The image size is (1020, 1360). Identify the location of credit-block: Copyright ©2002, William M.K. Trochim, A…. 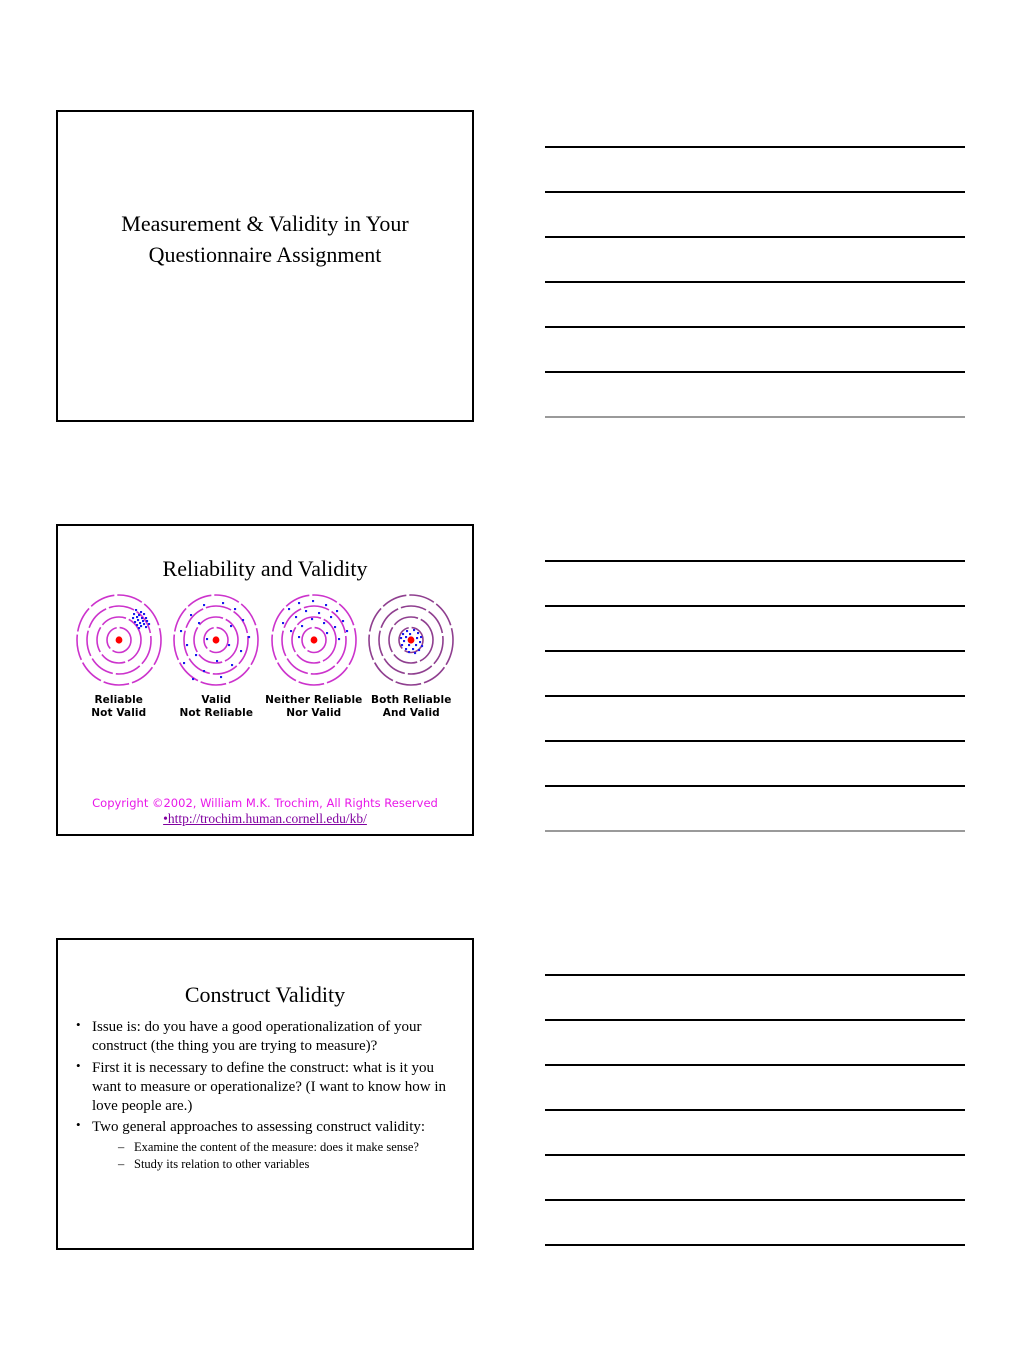
(265, 812).